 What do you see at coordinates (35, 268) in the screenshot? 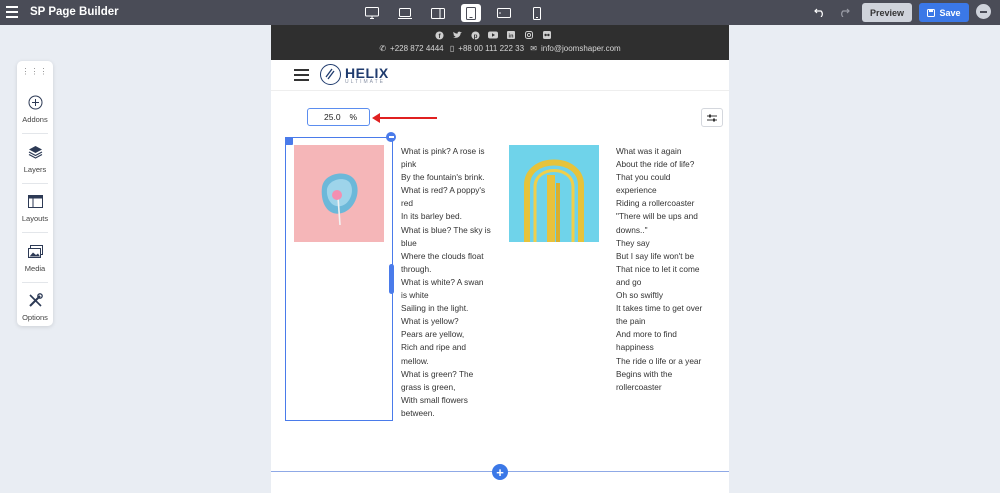
I see `sidebar-item-label: Media` at bounding box center [35, 268].